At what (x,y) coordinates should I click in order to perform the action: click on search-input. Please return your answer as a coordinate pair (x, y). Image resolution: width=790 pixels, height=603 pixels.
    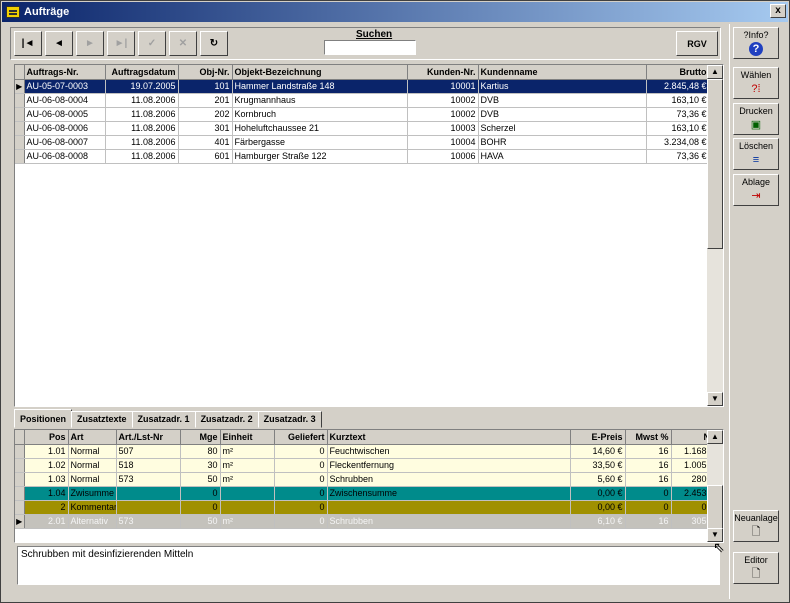
    Looking at the image, I should click on (370, 47).